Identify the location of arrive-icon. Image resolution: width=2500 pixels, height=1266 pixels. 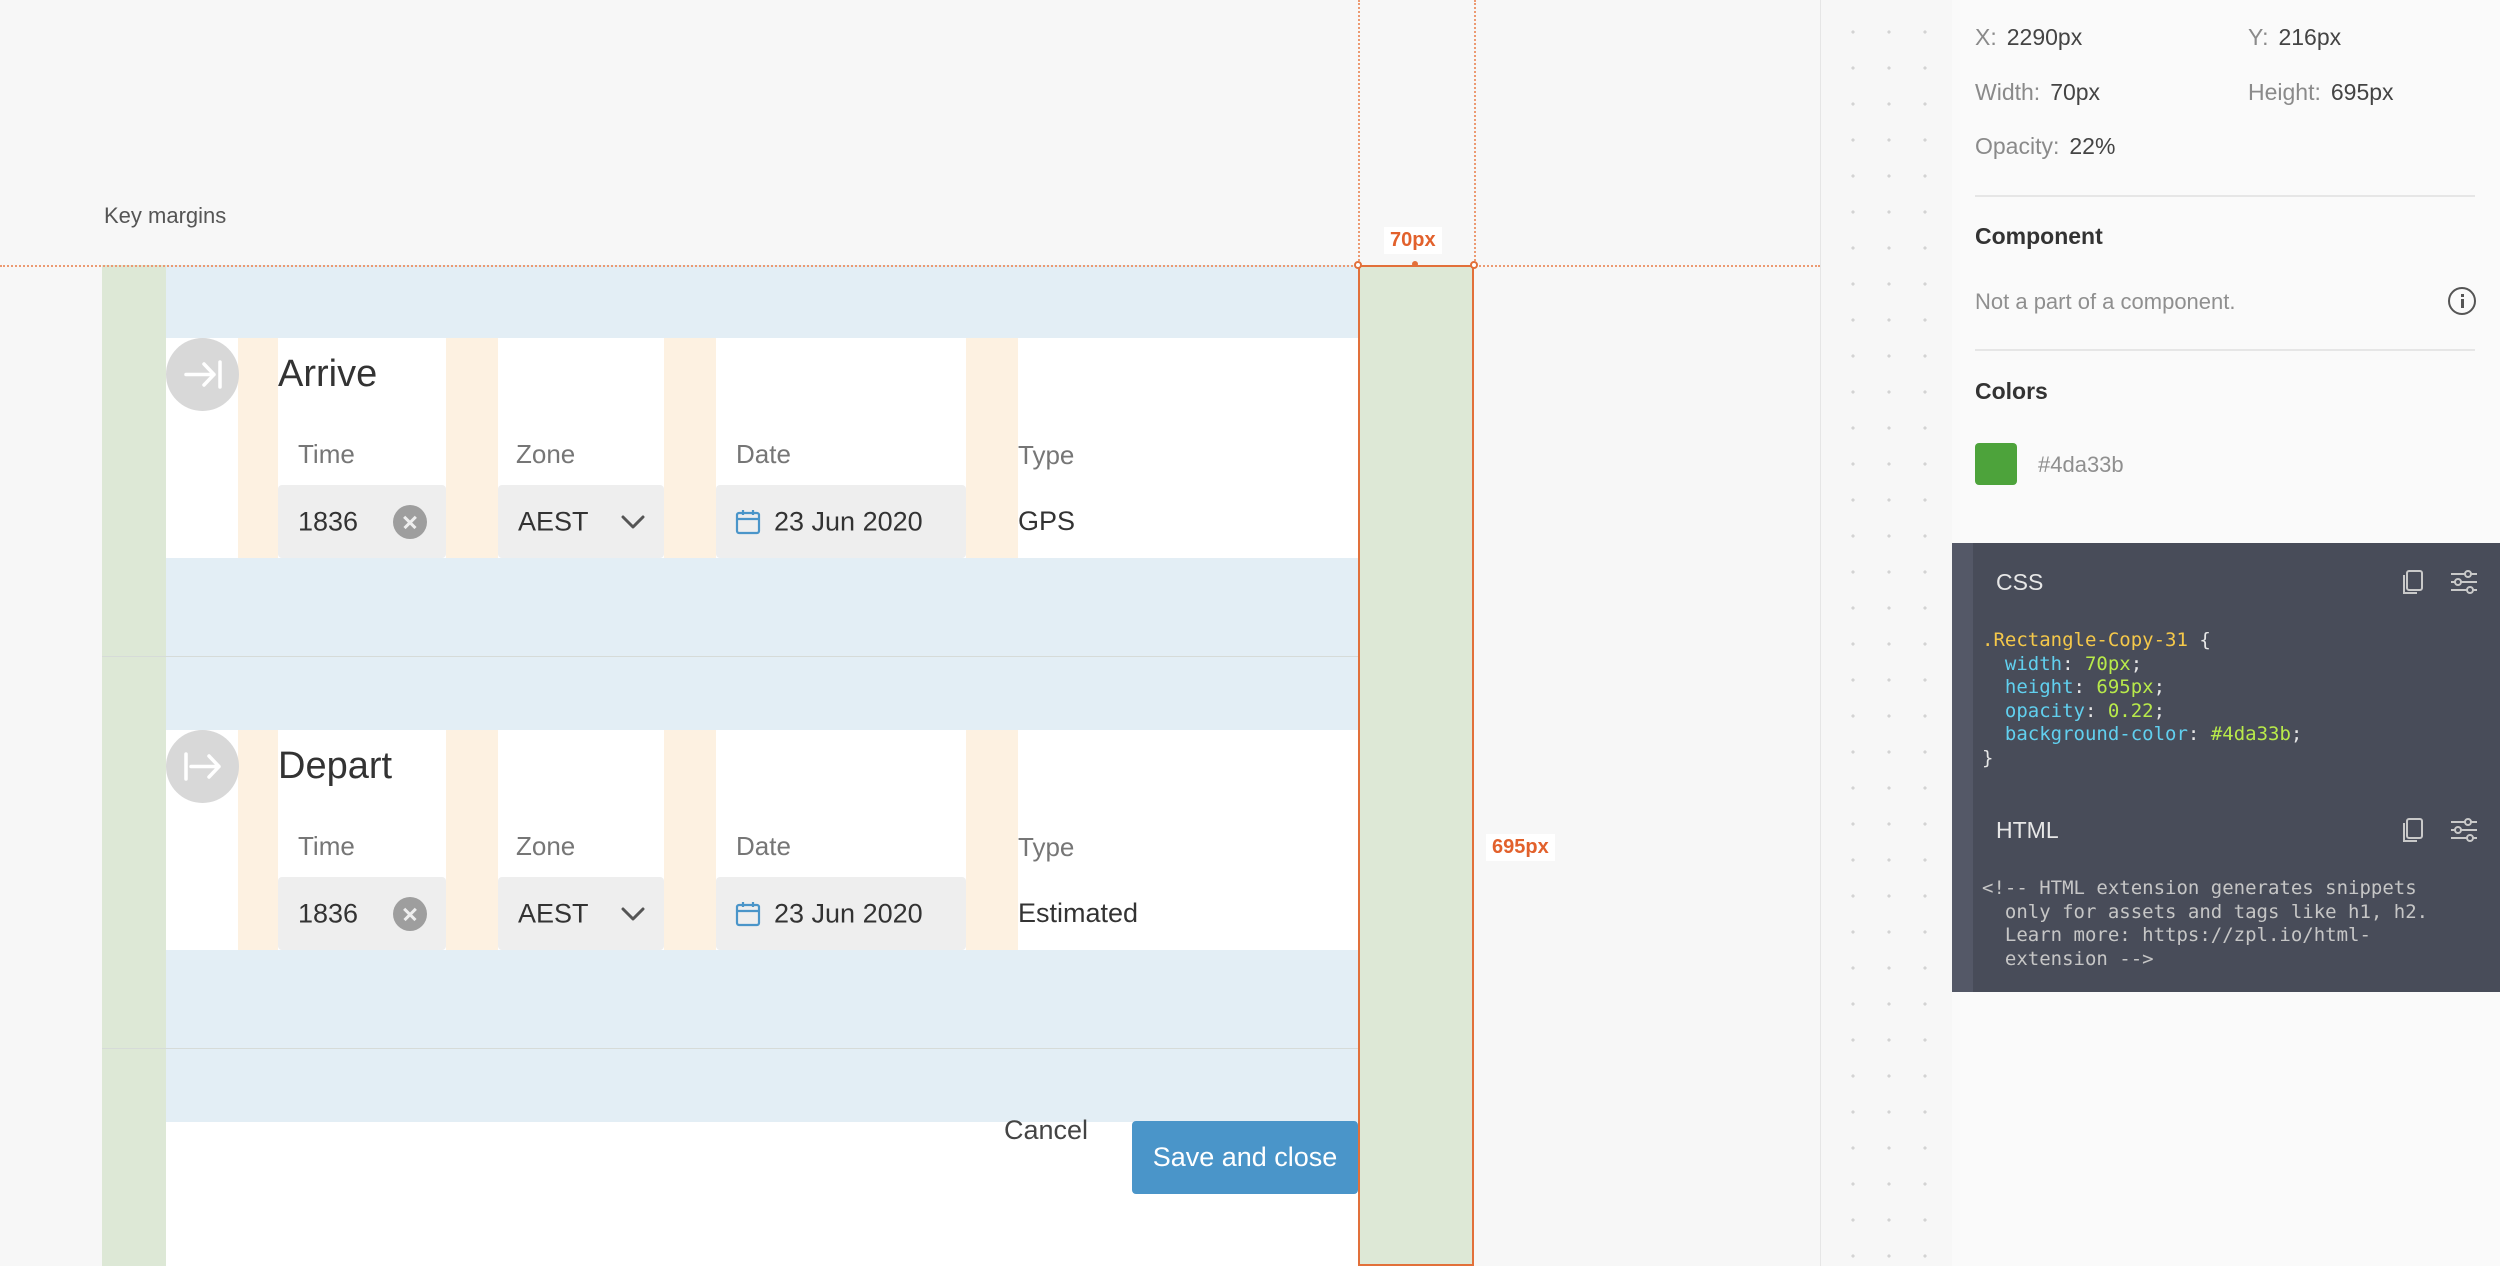
(202, 374).